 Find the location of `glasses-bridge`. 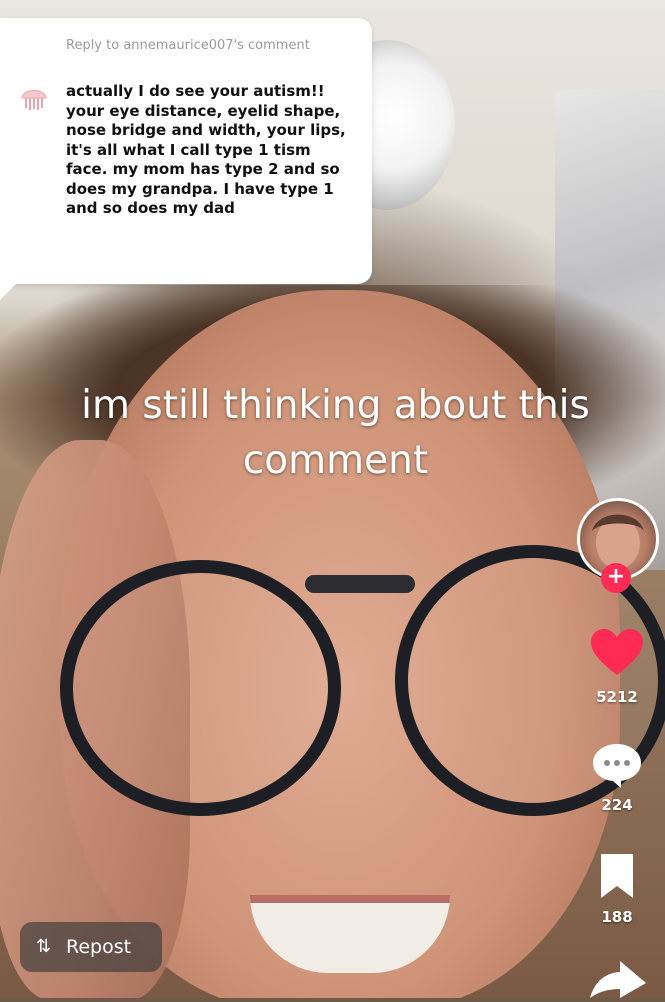

glasses-bridge is located at coordinates (360, 584).